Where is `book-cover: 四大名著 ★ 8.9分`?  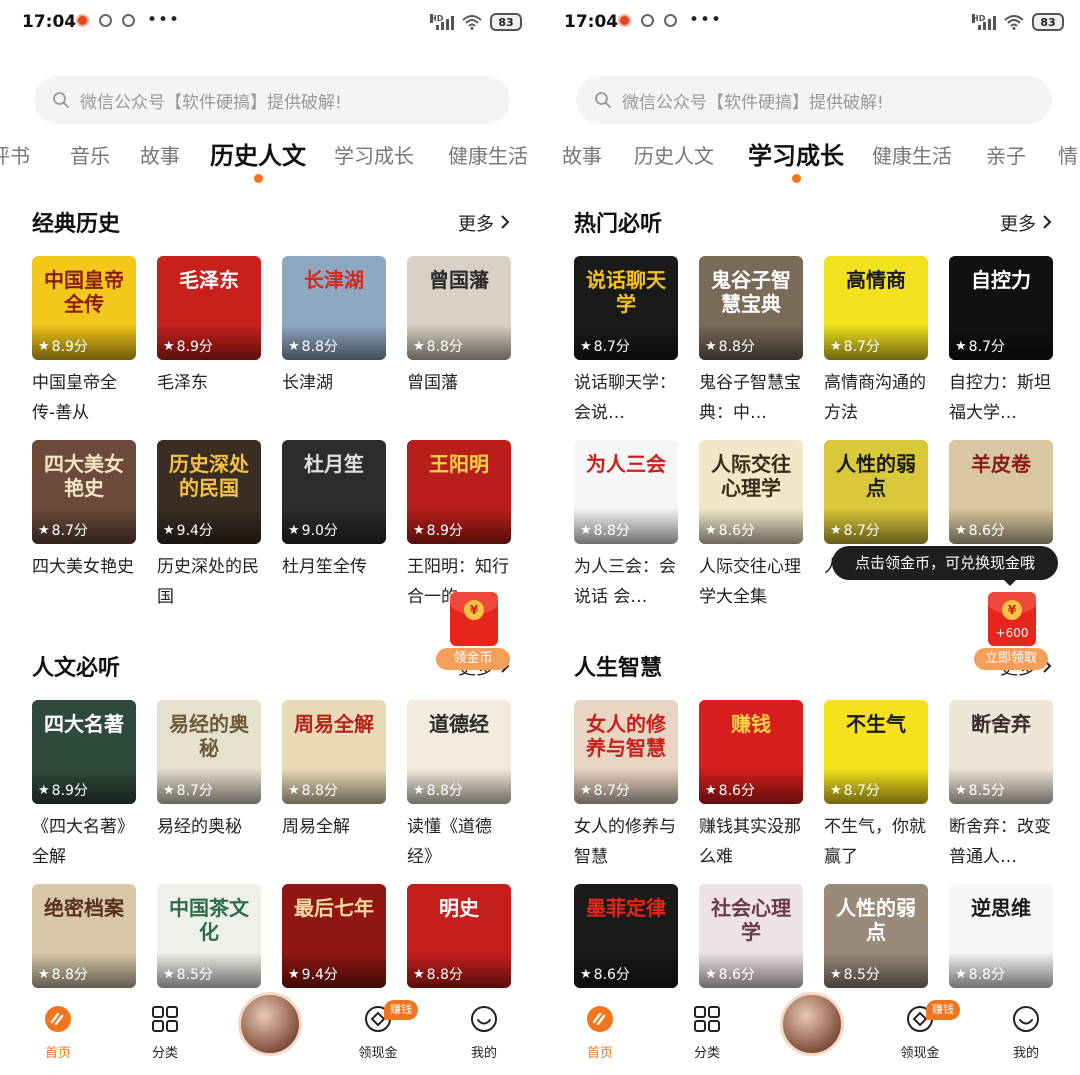
book-cover: 四大名著 ★ 8.9分 is located at coordinates (84, 752).